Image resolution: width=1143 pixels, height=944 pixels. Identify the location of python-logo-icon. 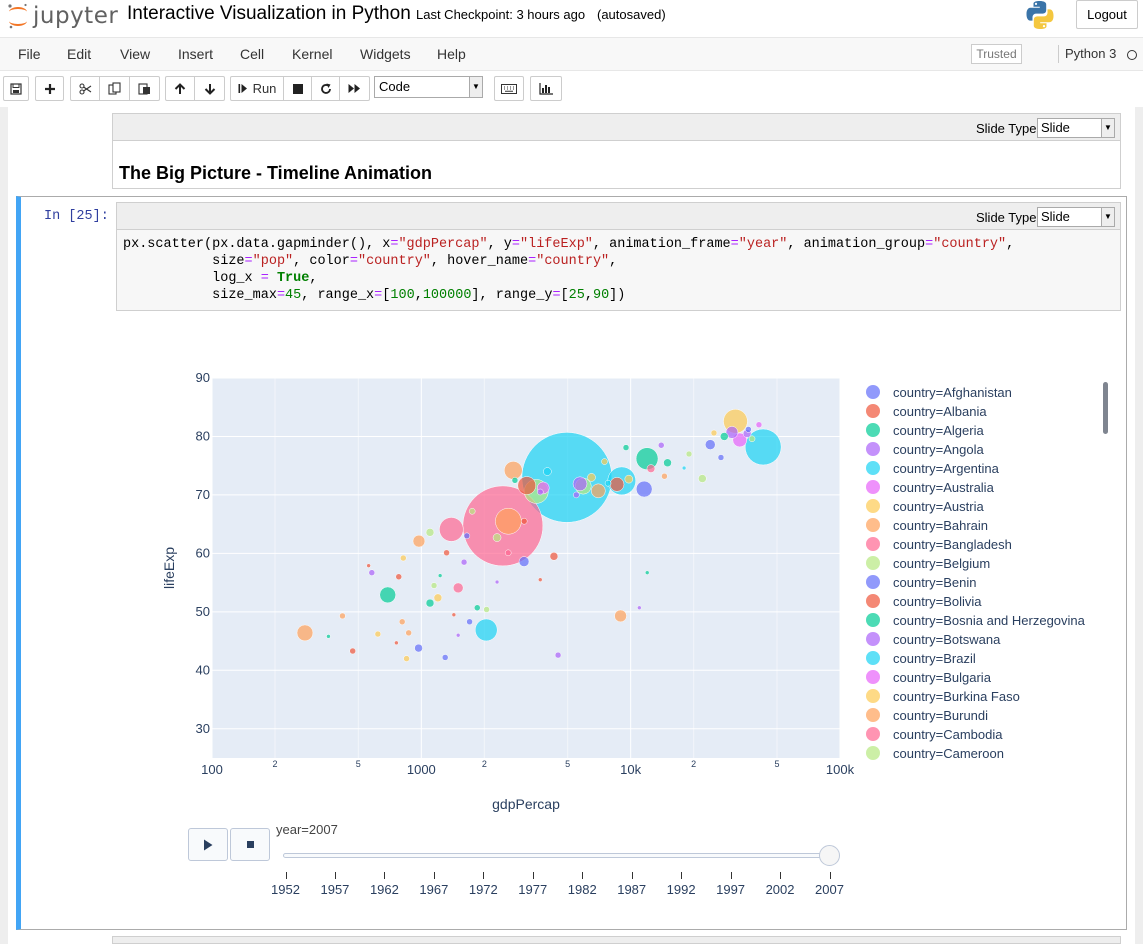
(1040, 17).